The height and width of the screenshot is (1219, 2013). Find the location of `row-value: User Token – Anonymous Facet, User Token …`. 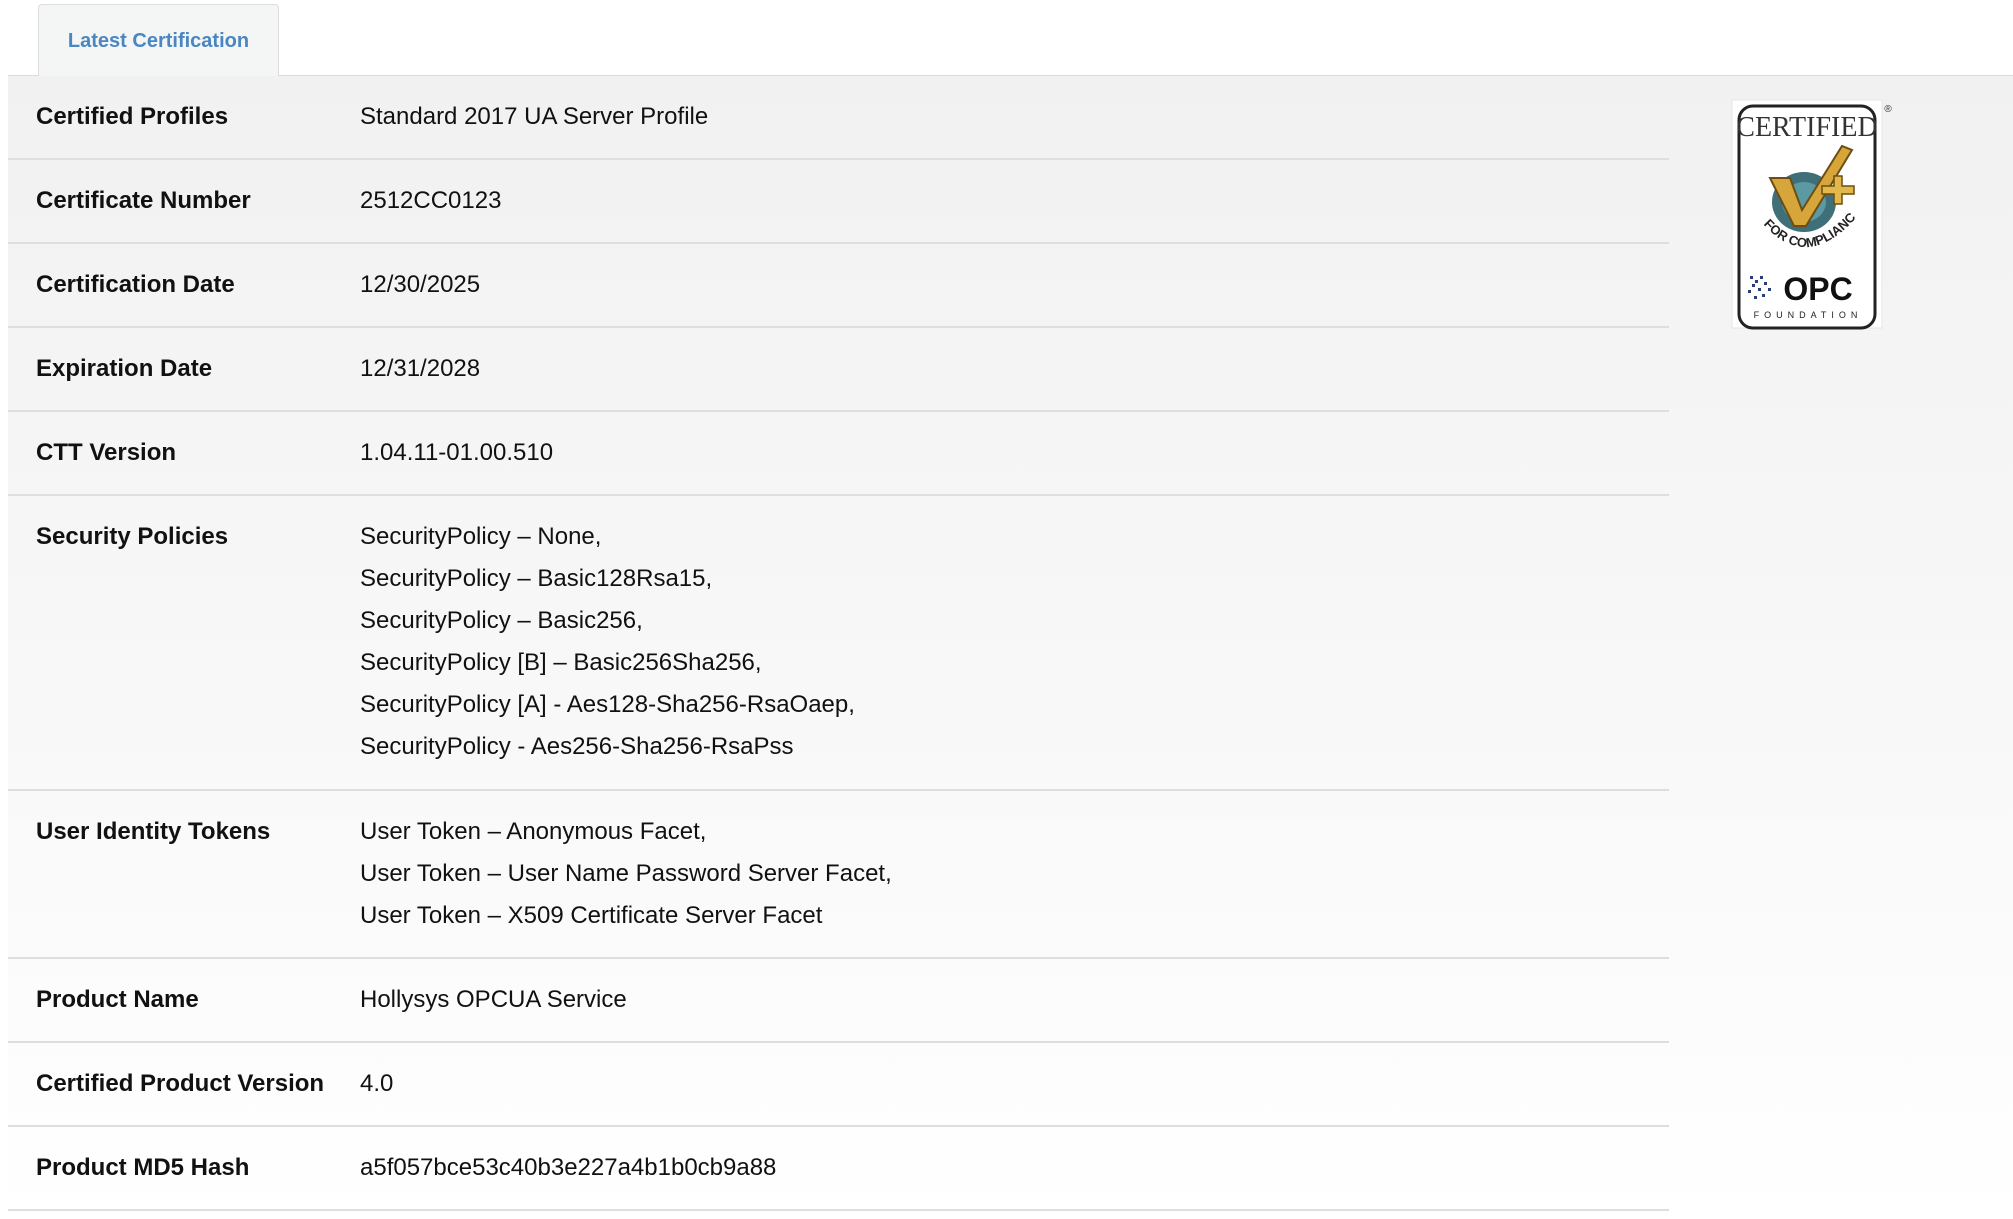

row-value: User Token – Anonymous Facet, User Token … is located at coordinates (1014, 887).